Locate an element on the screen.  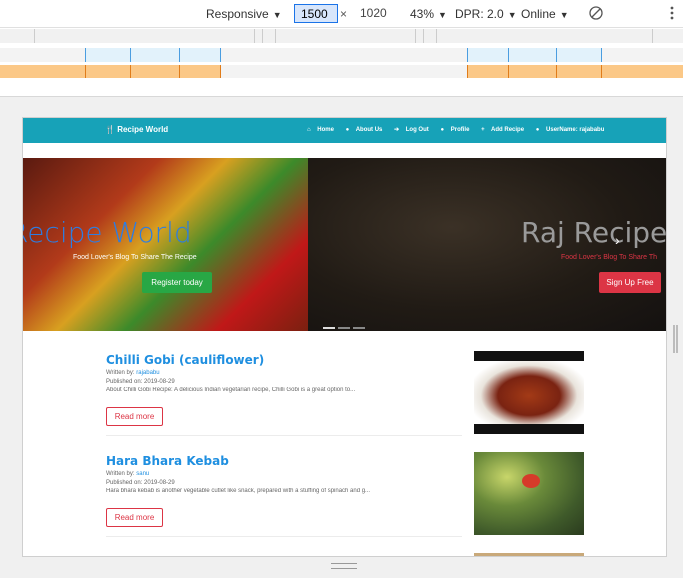
sign-up-button: Sign Up Free is located at coordinates (630, 282).